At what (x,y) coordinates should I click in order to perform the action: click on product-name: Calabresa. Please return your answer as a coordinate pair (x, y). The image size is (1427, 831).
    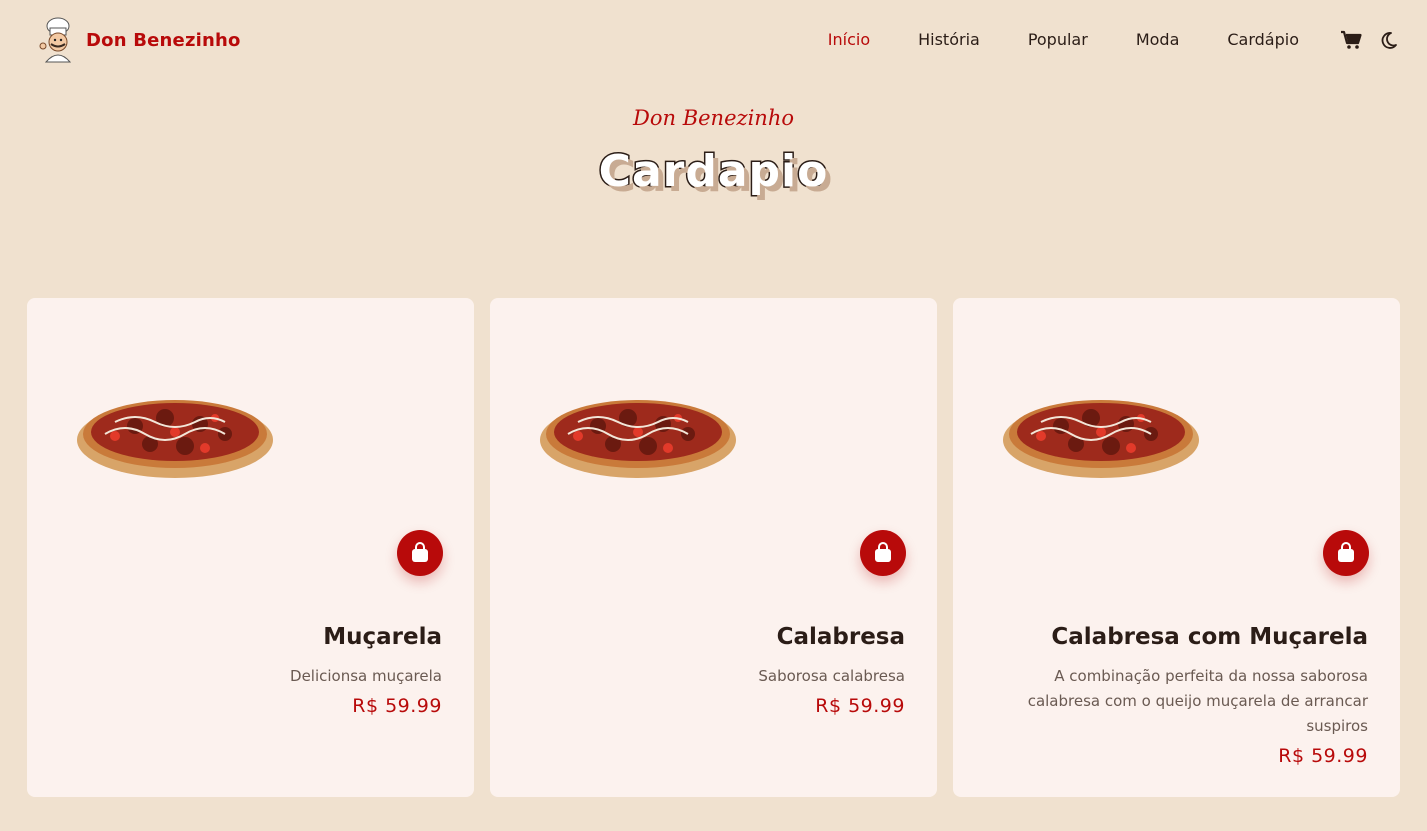
    Looking at the image, I should click on (840, 637).